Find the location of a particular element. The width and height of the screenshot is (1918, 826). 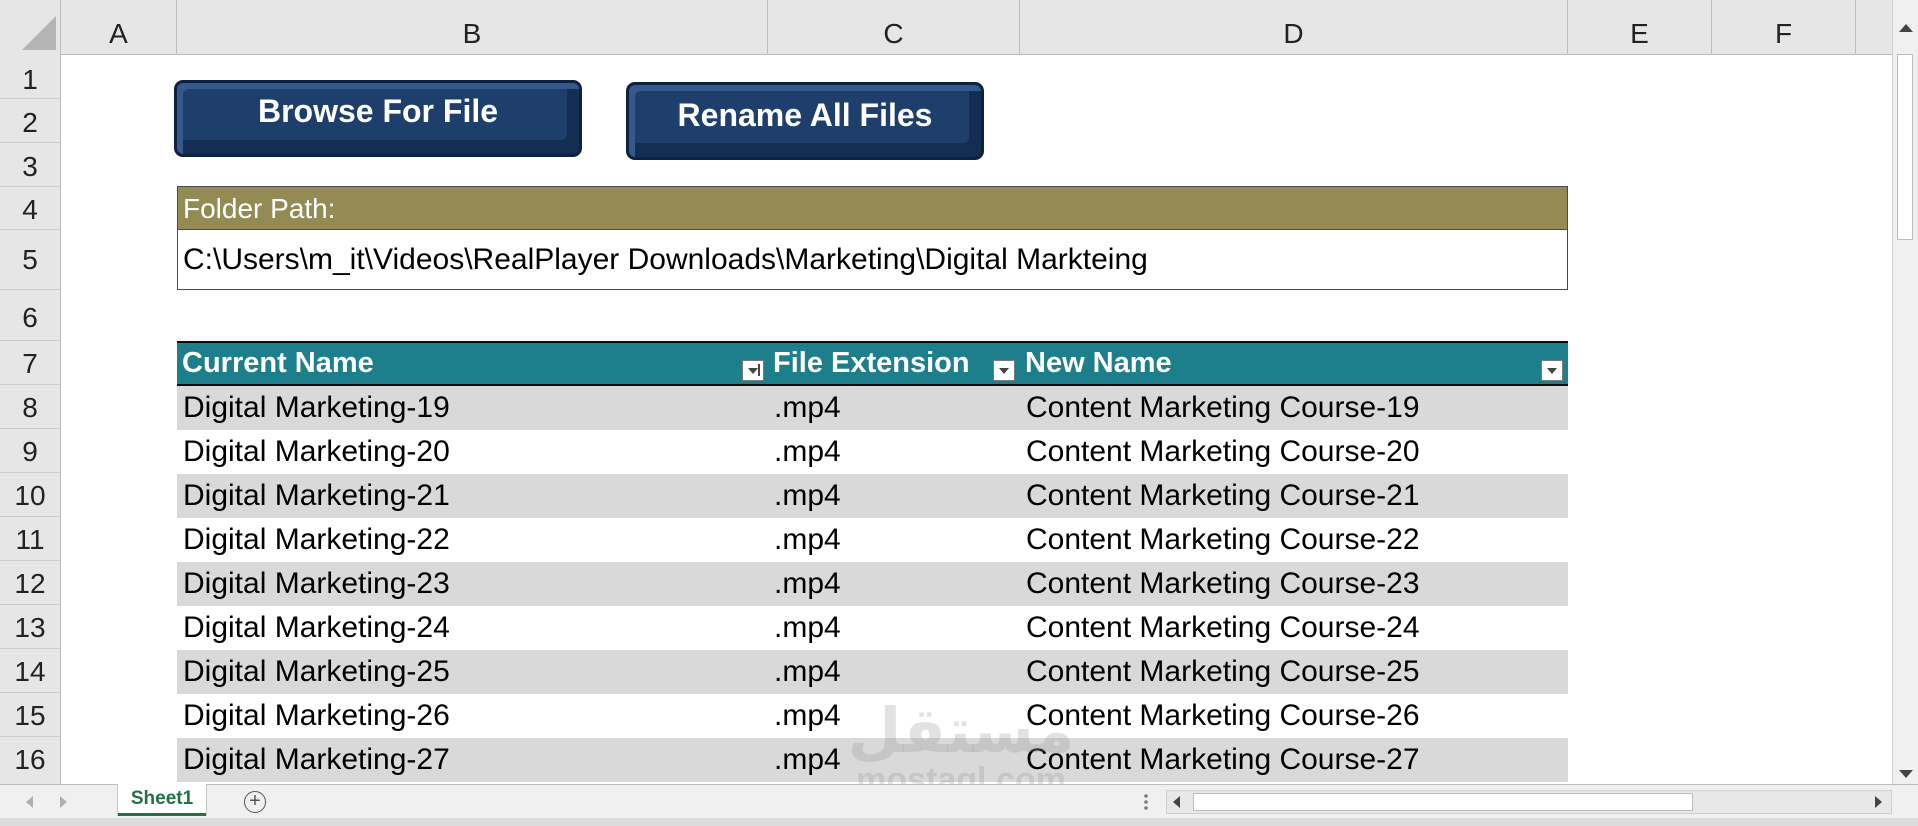

current-name-cell: Digital Marketing-21 is located at coordinates (472, 496).